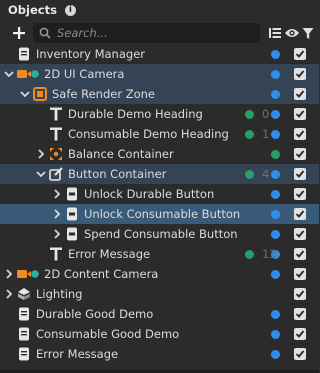 The width and height of the screenshot is (320, 373). I want to click on row-label: Consumable Good Demo, so click(108, 334).